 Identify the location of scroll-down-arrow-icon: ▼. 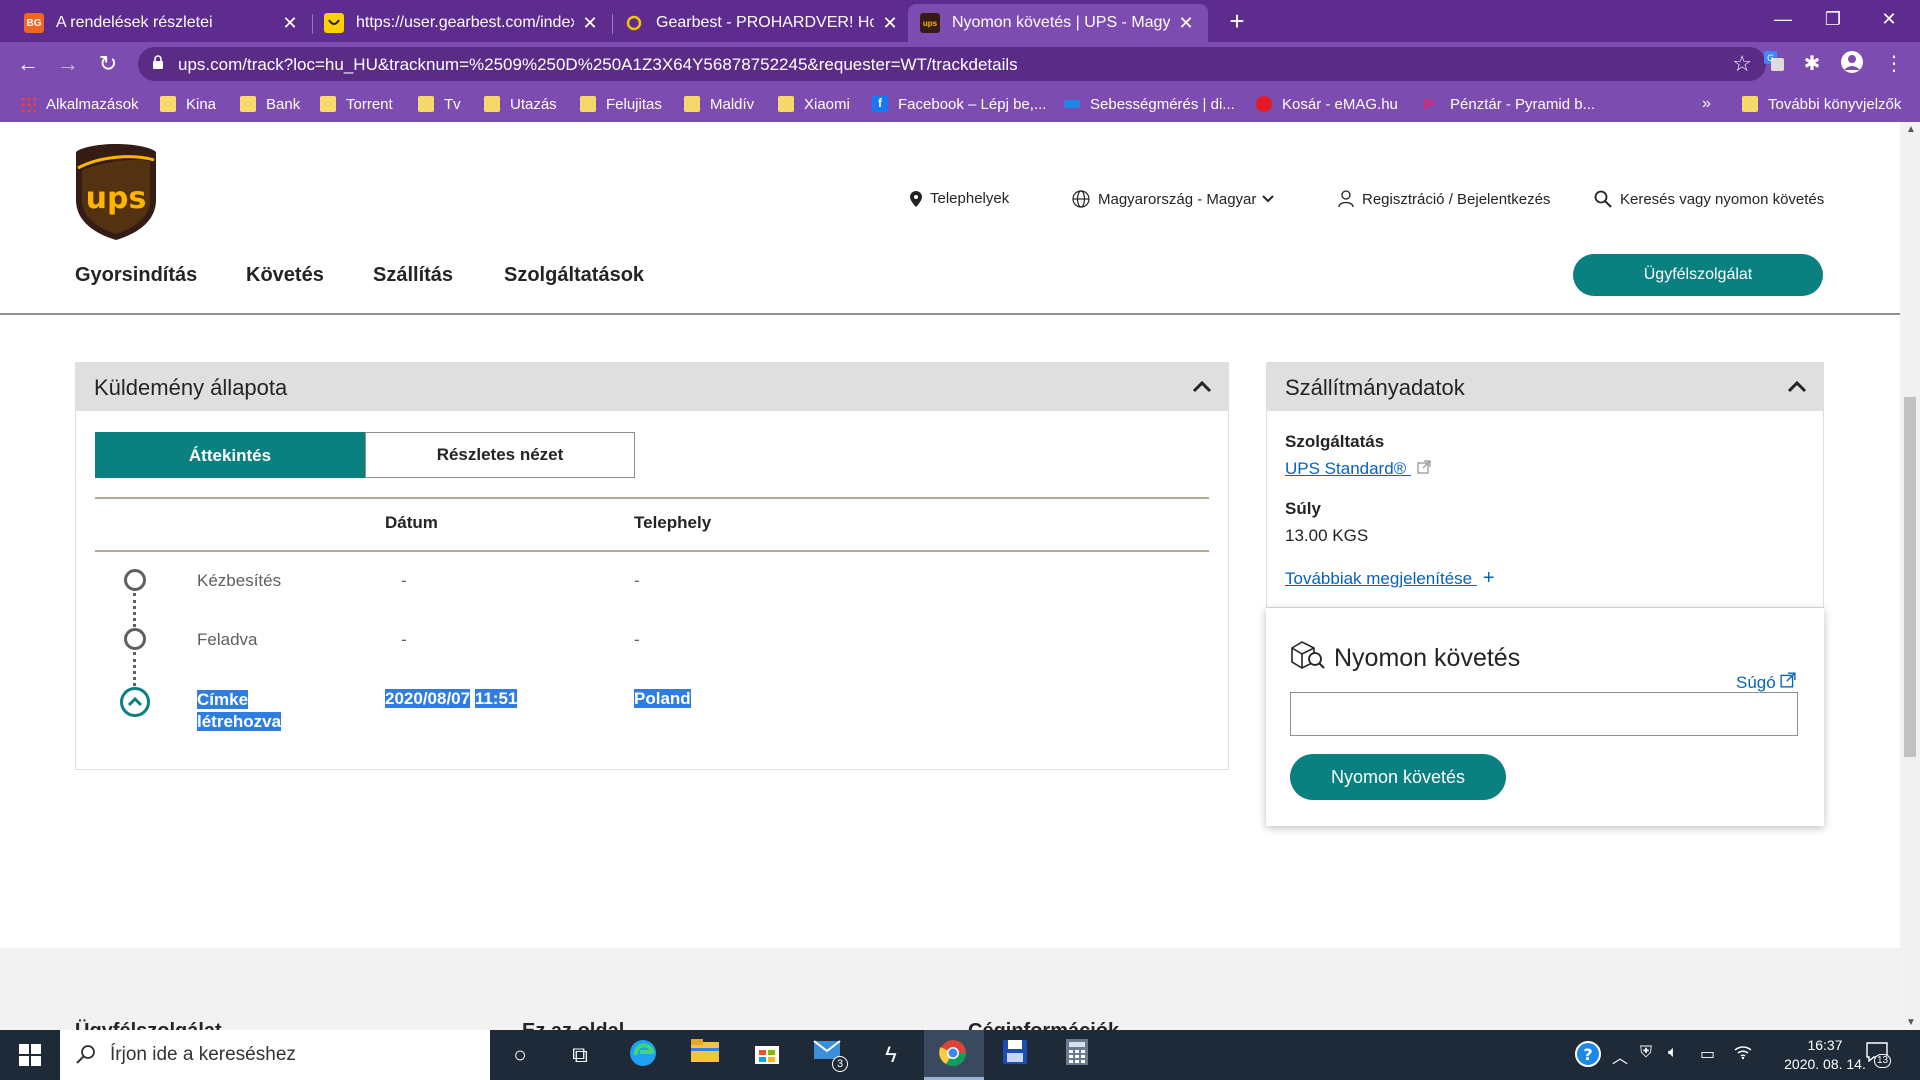
(1911, 1022).